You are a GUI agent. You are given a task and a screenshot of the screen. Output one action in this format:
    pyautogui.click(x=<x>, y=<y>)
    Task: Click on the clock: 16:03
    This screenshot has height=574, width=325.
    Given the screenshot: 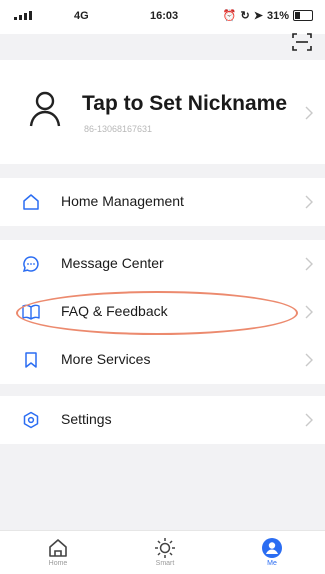 What is the action you would take?
    pyautogui.click(x=164, y=16)
    